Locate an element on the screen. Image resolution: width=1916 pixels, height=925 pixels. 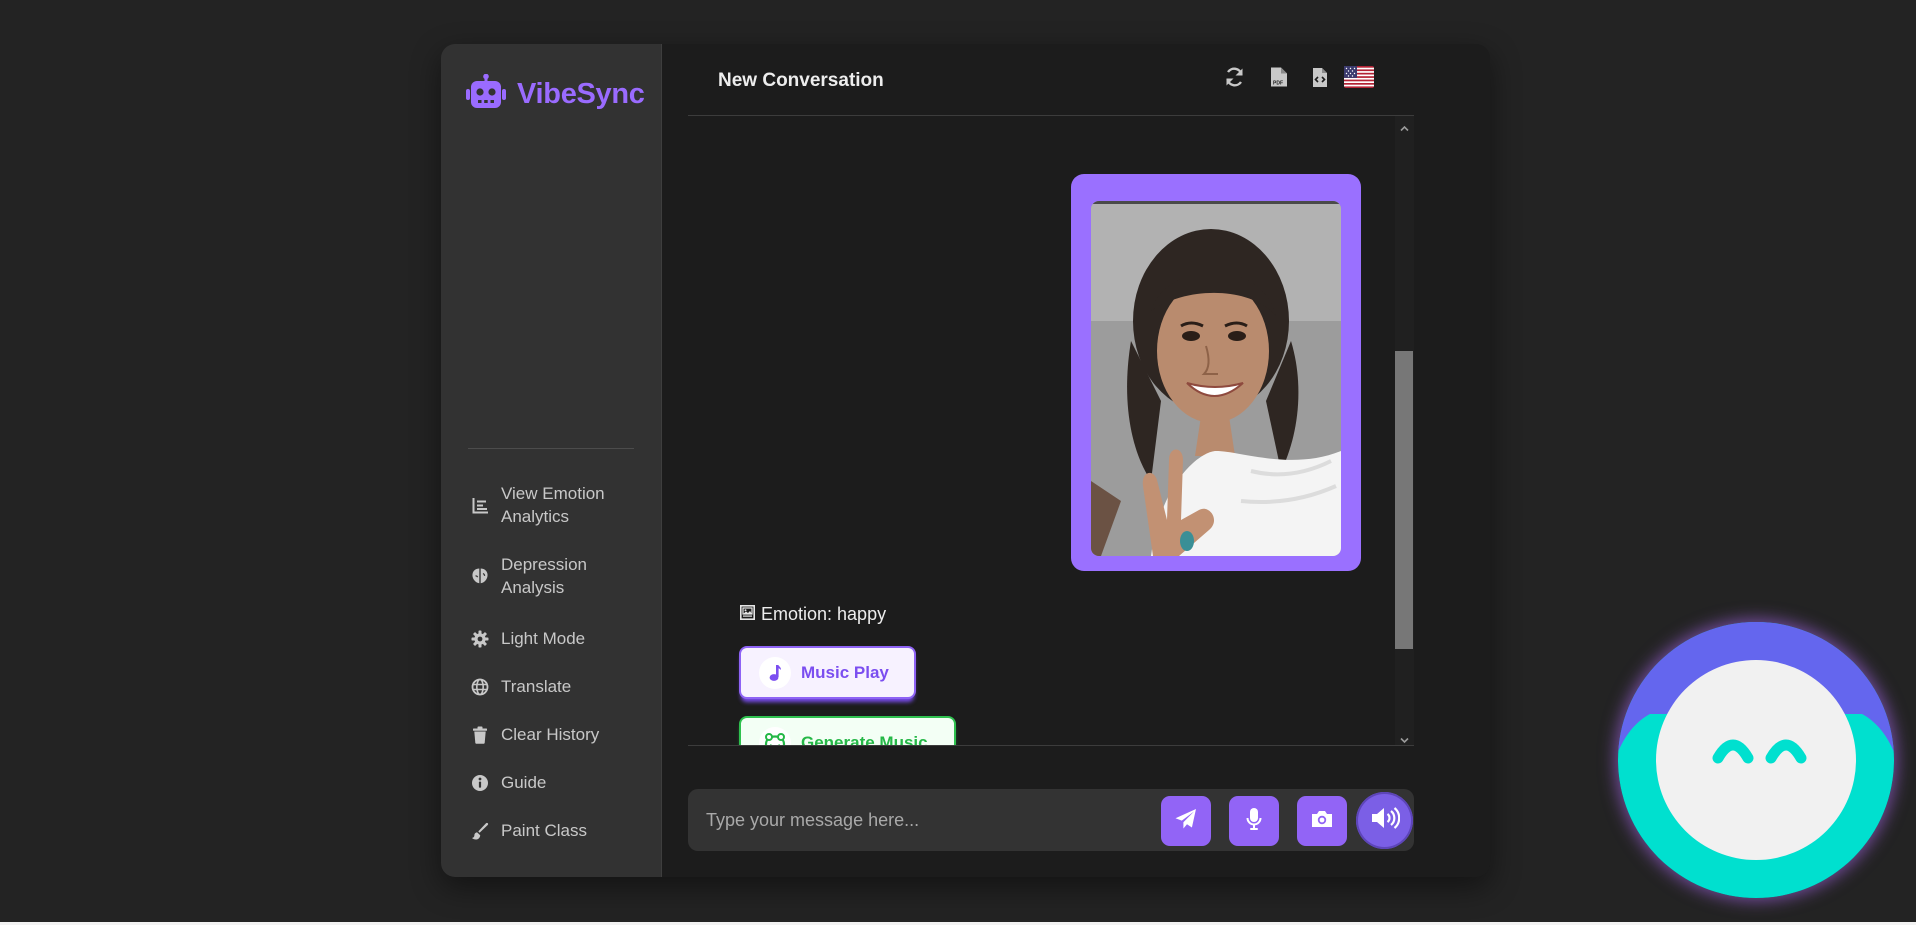
camera-icon is located at coordinates (1322, 821).